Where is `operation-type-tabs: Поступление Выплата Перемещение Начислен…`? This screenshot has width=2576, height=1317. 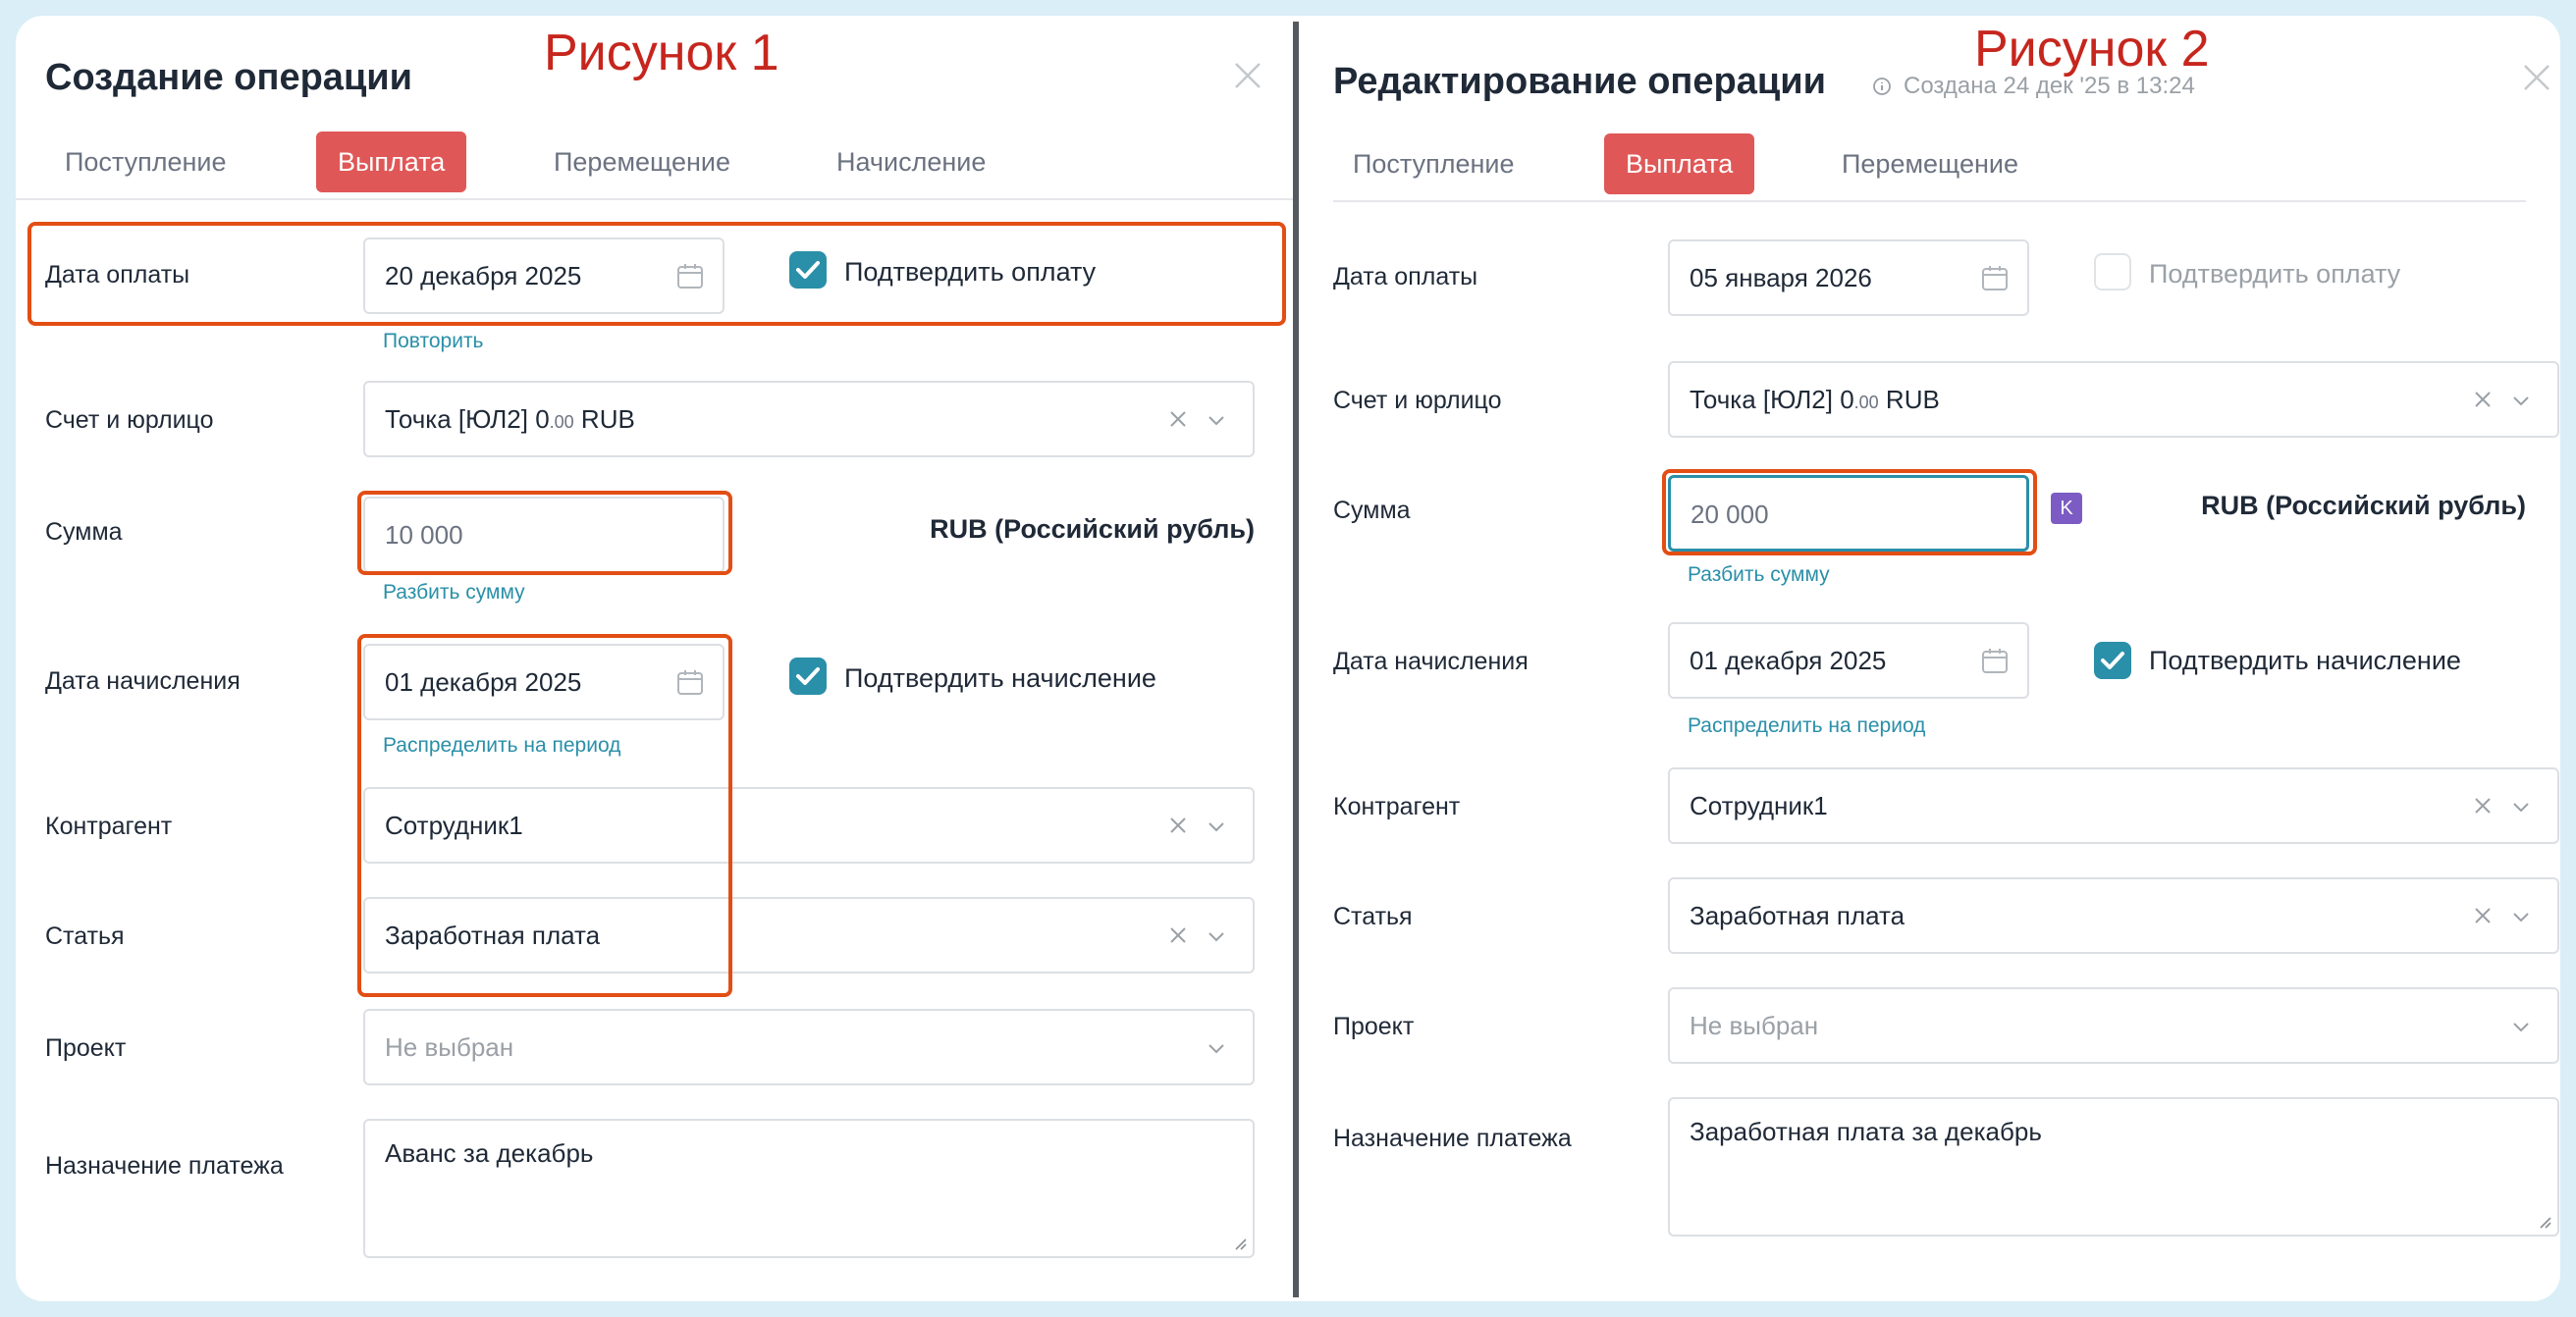
operation-type-tabs: Поступление Выплата Перемещение Начислен… is located at coordinates (655, 159).